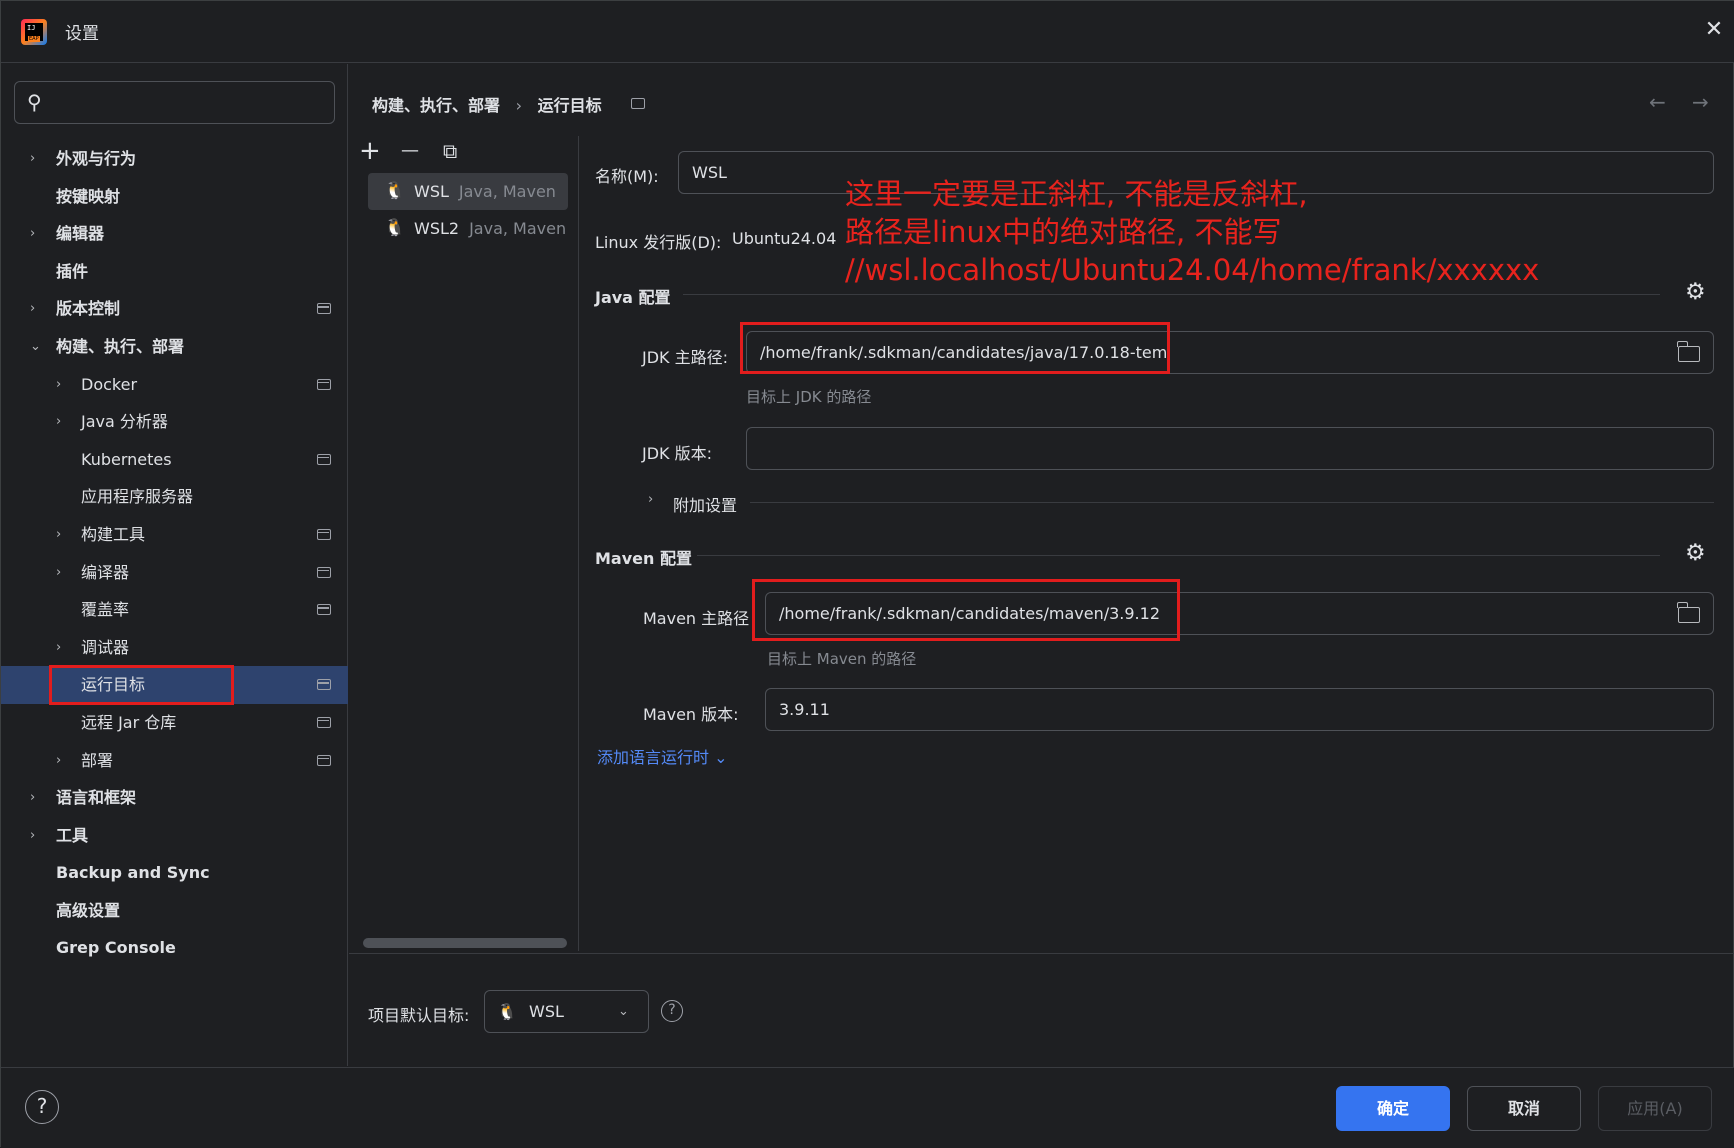 This screenshot has width=1734, height=1148. Describe the element at coordinates (42, 1107) in the screenshot. I see `help-button: ?` at that location.